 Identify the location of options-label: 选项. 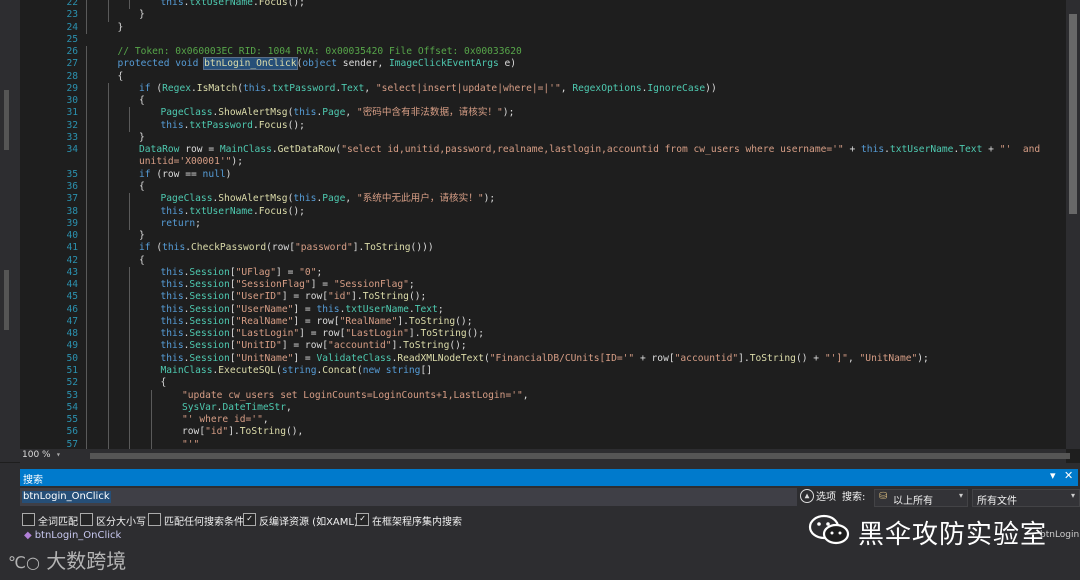
(826, 495).